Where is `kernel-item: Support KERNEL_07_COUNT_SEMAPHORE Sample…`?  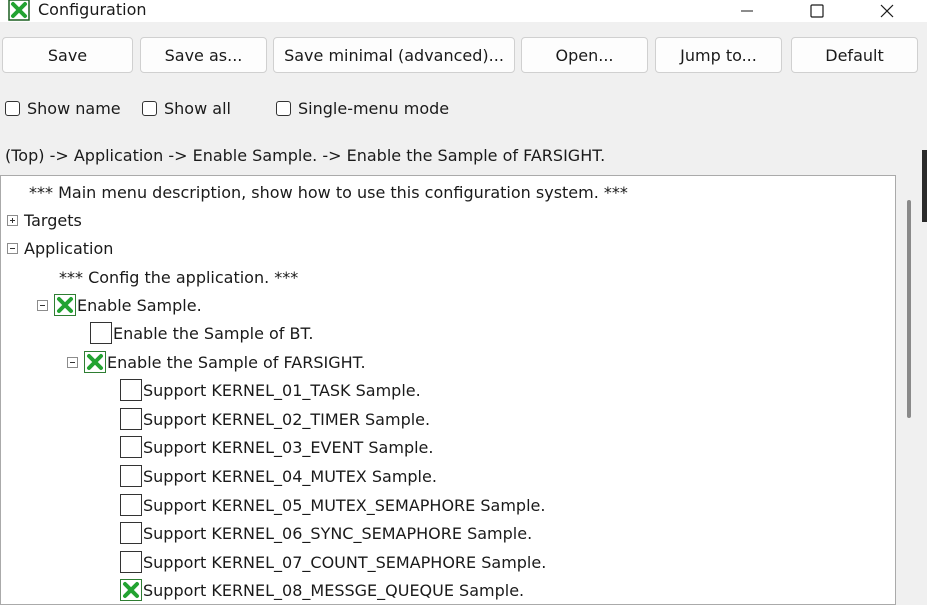 kernel-item: Support KERNEL_07_COUNT_SEMAPHORE Sample… is located at coordinates (333, 562).